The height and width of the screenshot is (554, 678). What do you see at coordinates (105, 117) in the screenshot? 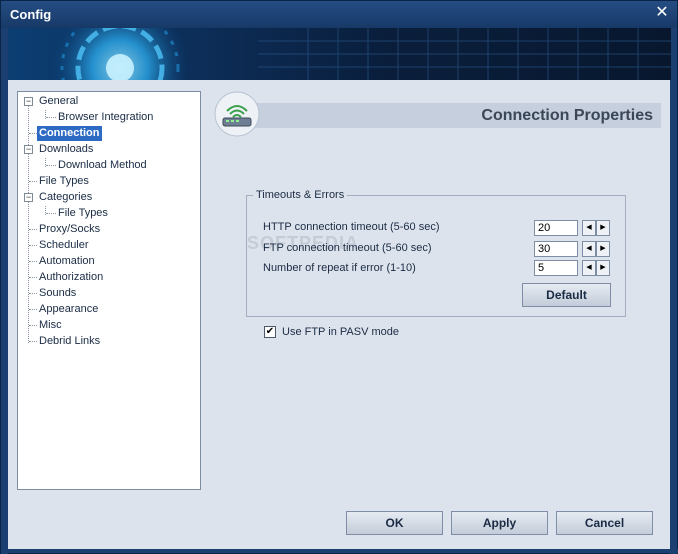
I see `tree-item-browser-integration: Browser Integration` at bounding box center [105, 117].